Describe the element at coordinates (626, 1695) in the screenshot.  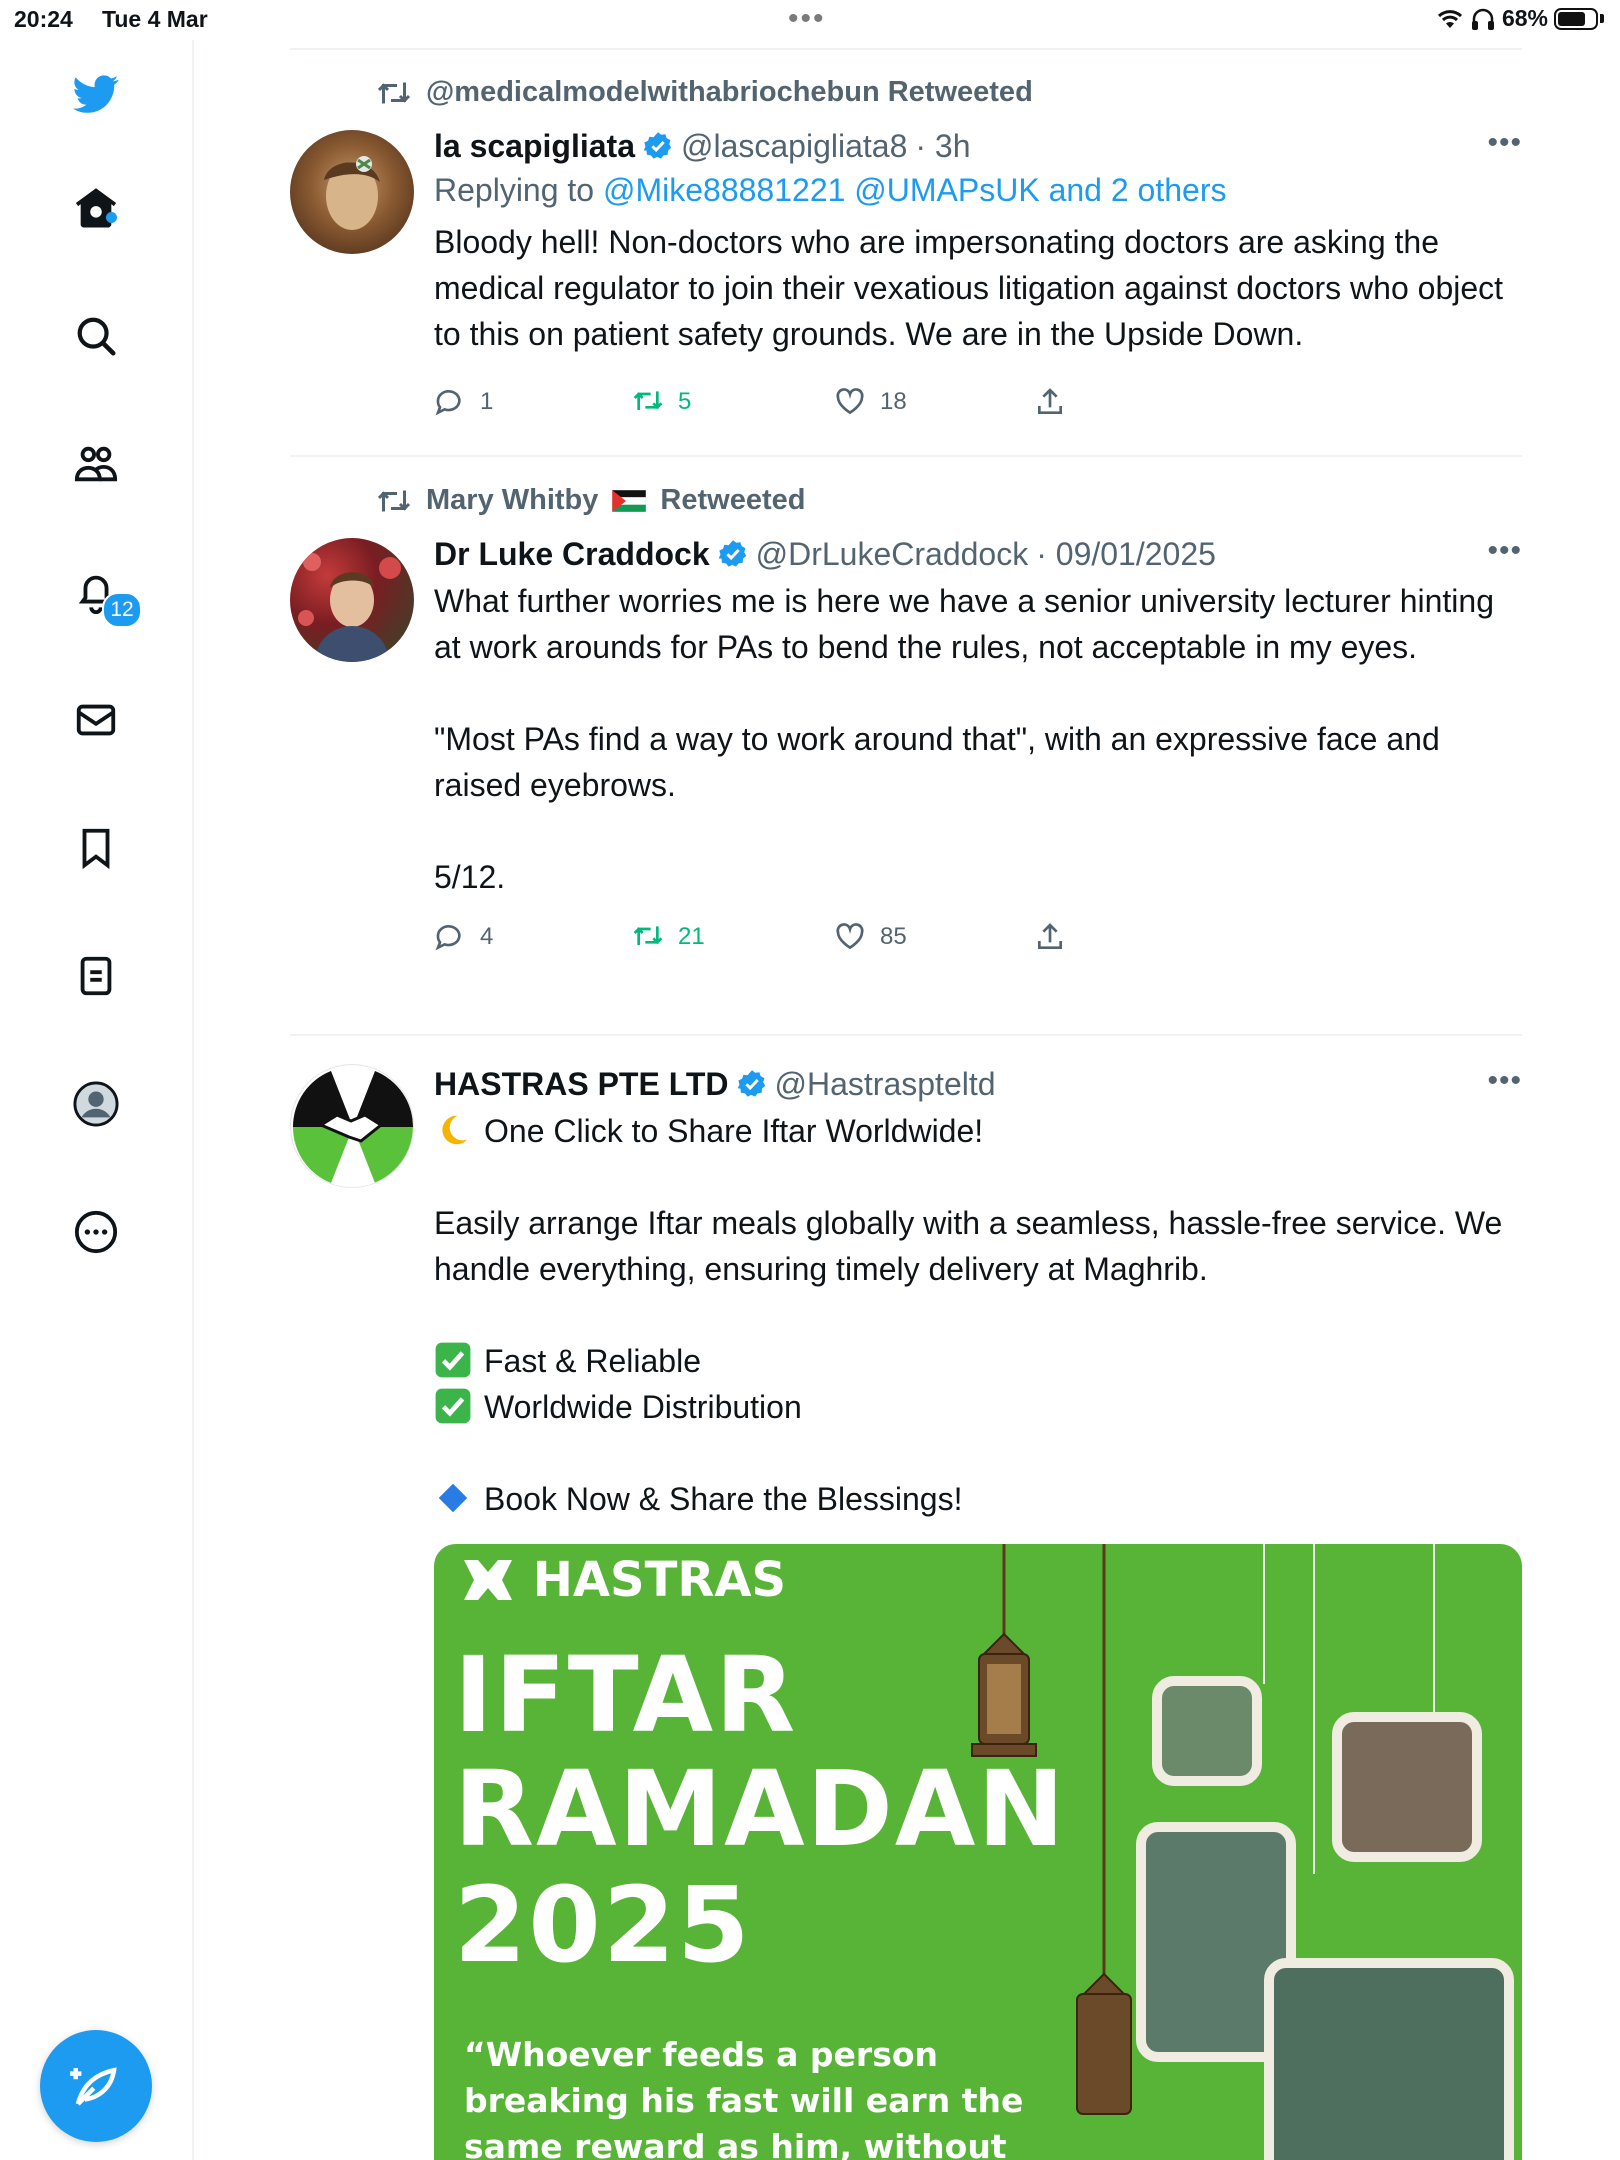
I see `promo-title-line: IFTAR` at that location.